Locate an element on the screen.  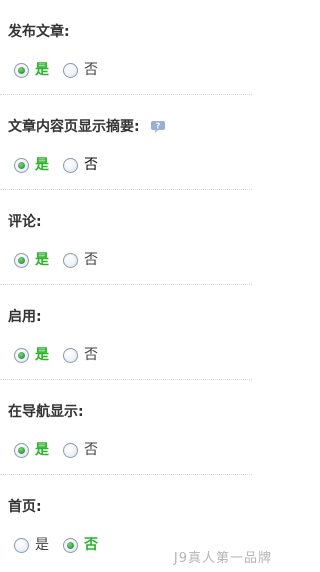
radio-label-homepage-yes: 是 is located at coordinates (42, 545).